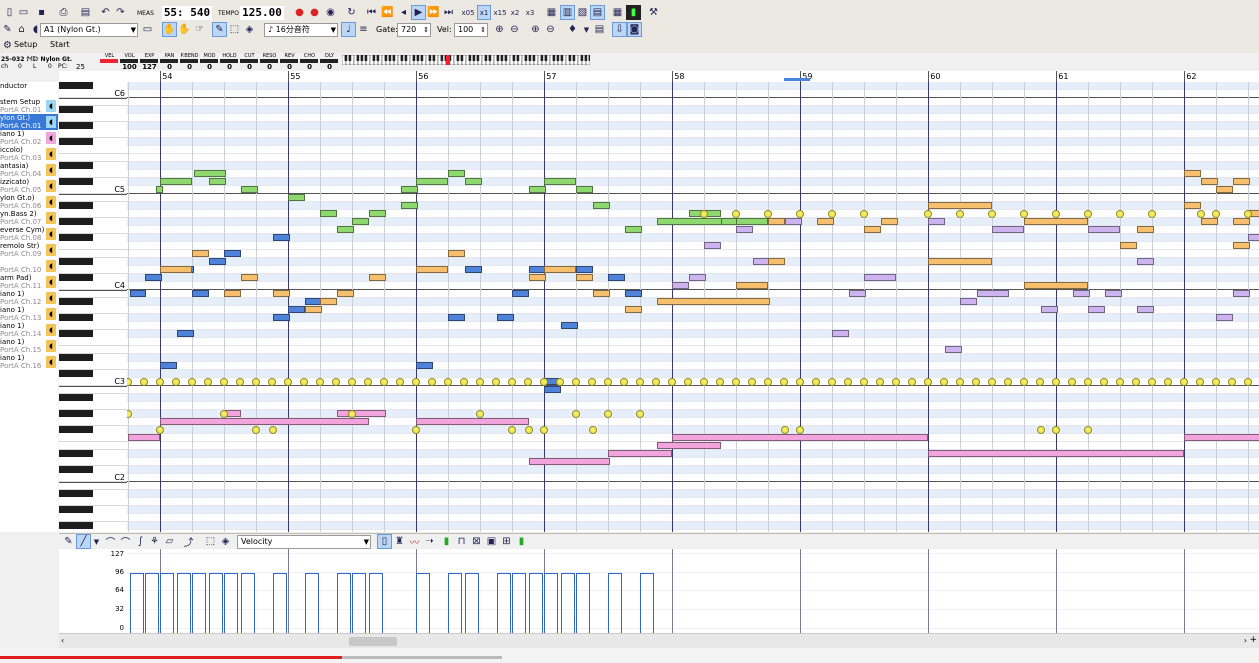 The image size is (1259, 663). Describe the element at coordinates (29, 250) in the screenshot. I see `track-row: remolo Str) PortA Ch.09 ◖` at that location.